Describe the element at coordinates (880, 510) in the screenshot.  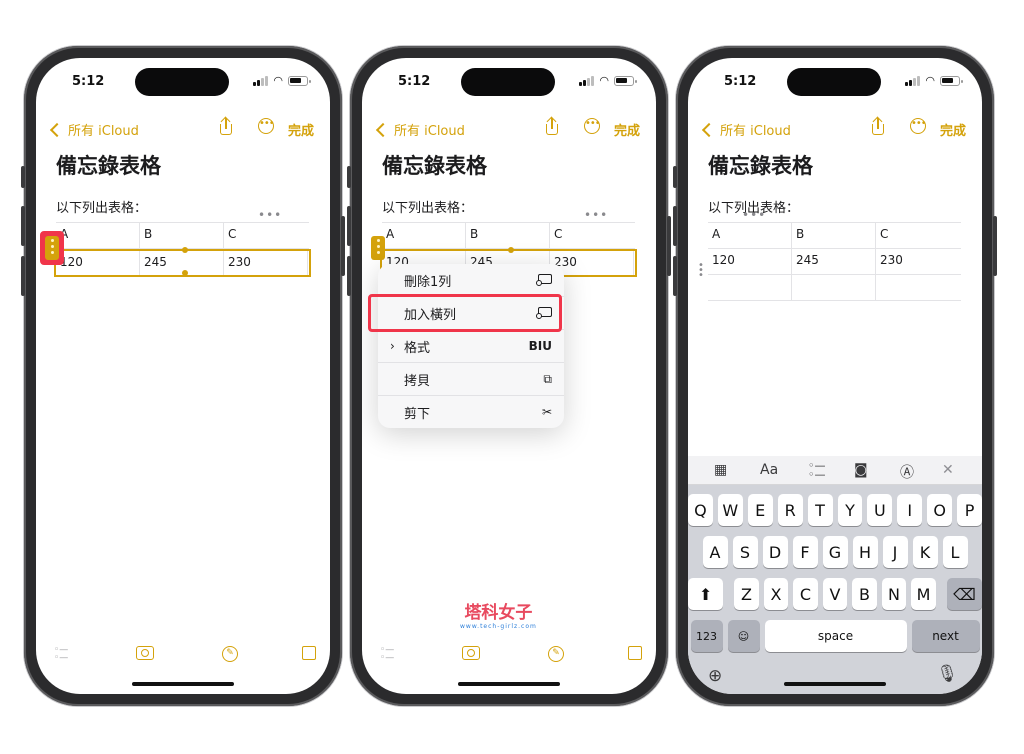
I see `key: U` at that location.